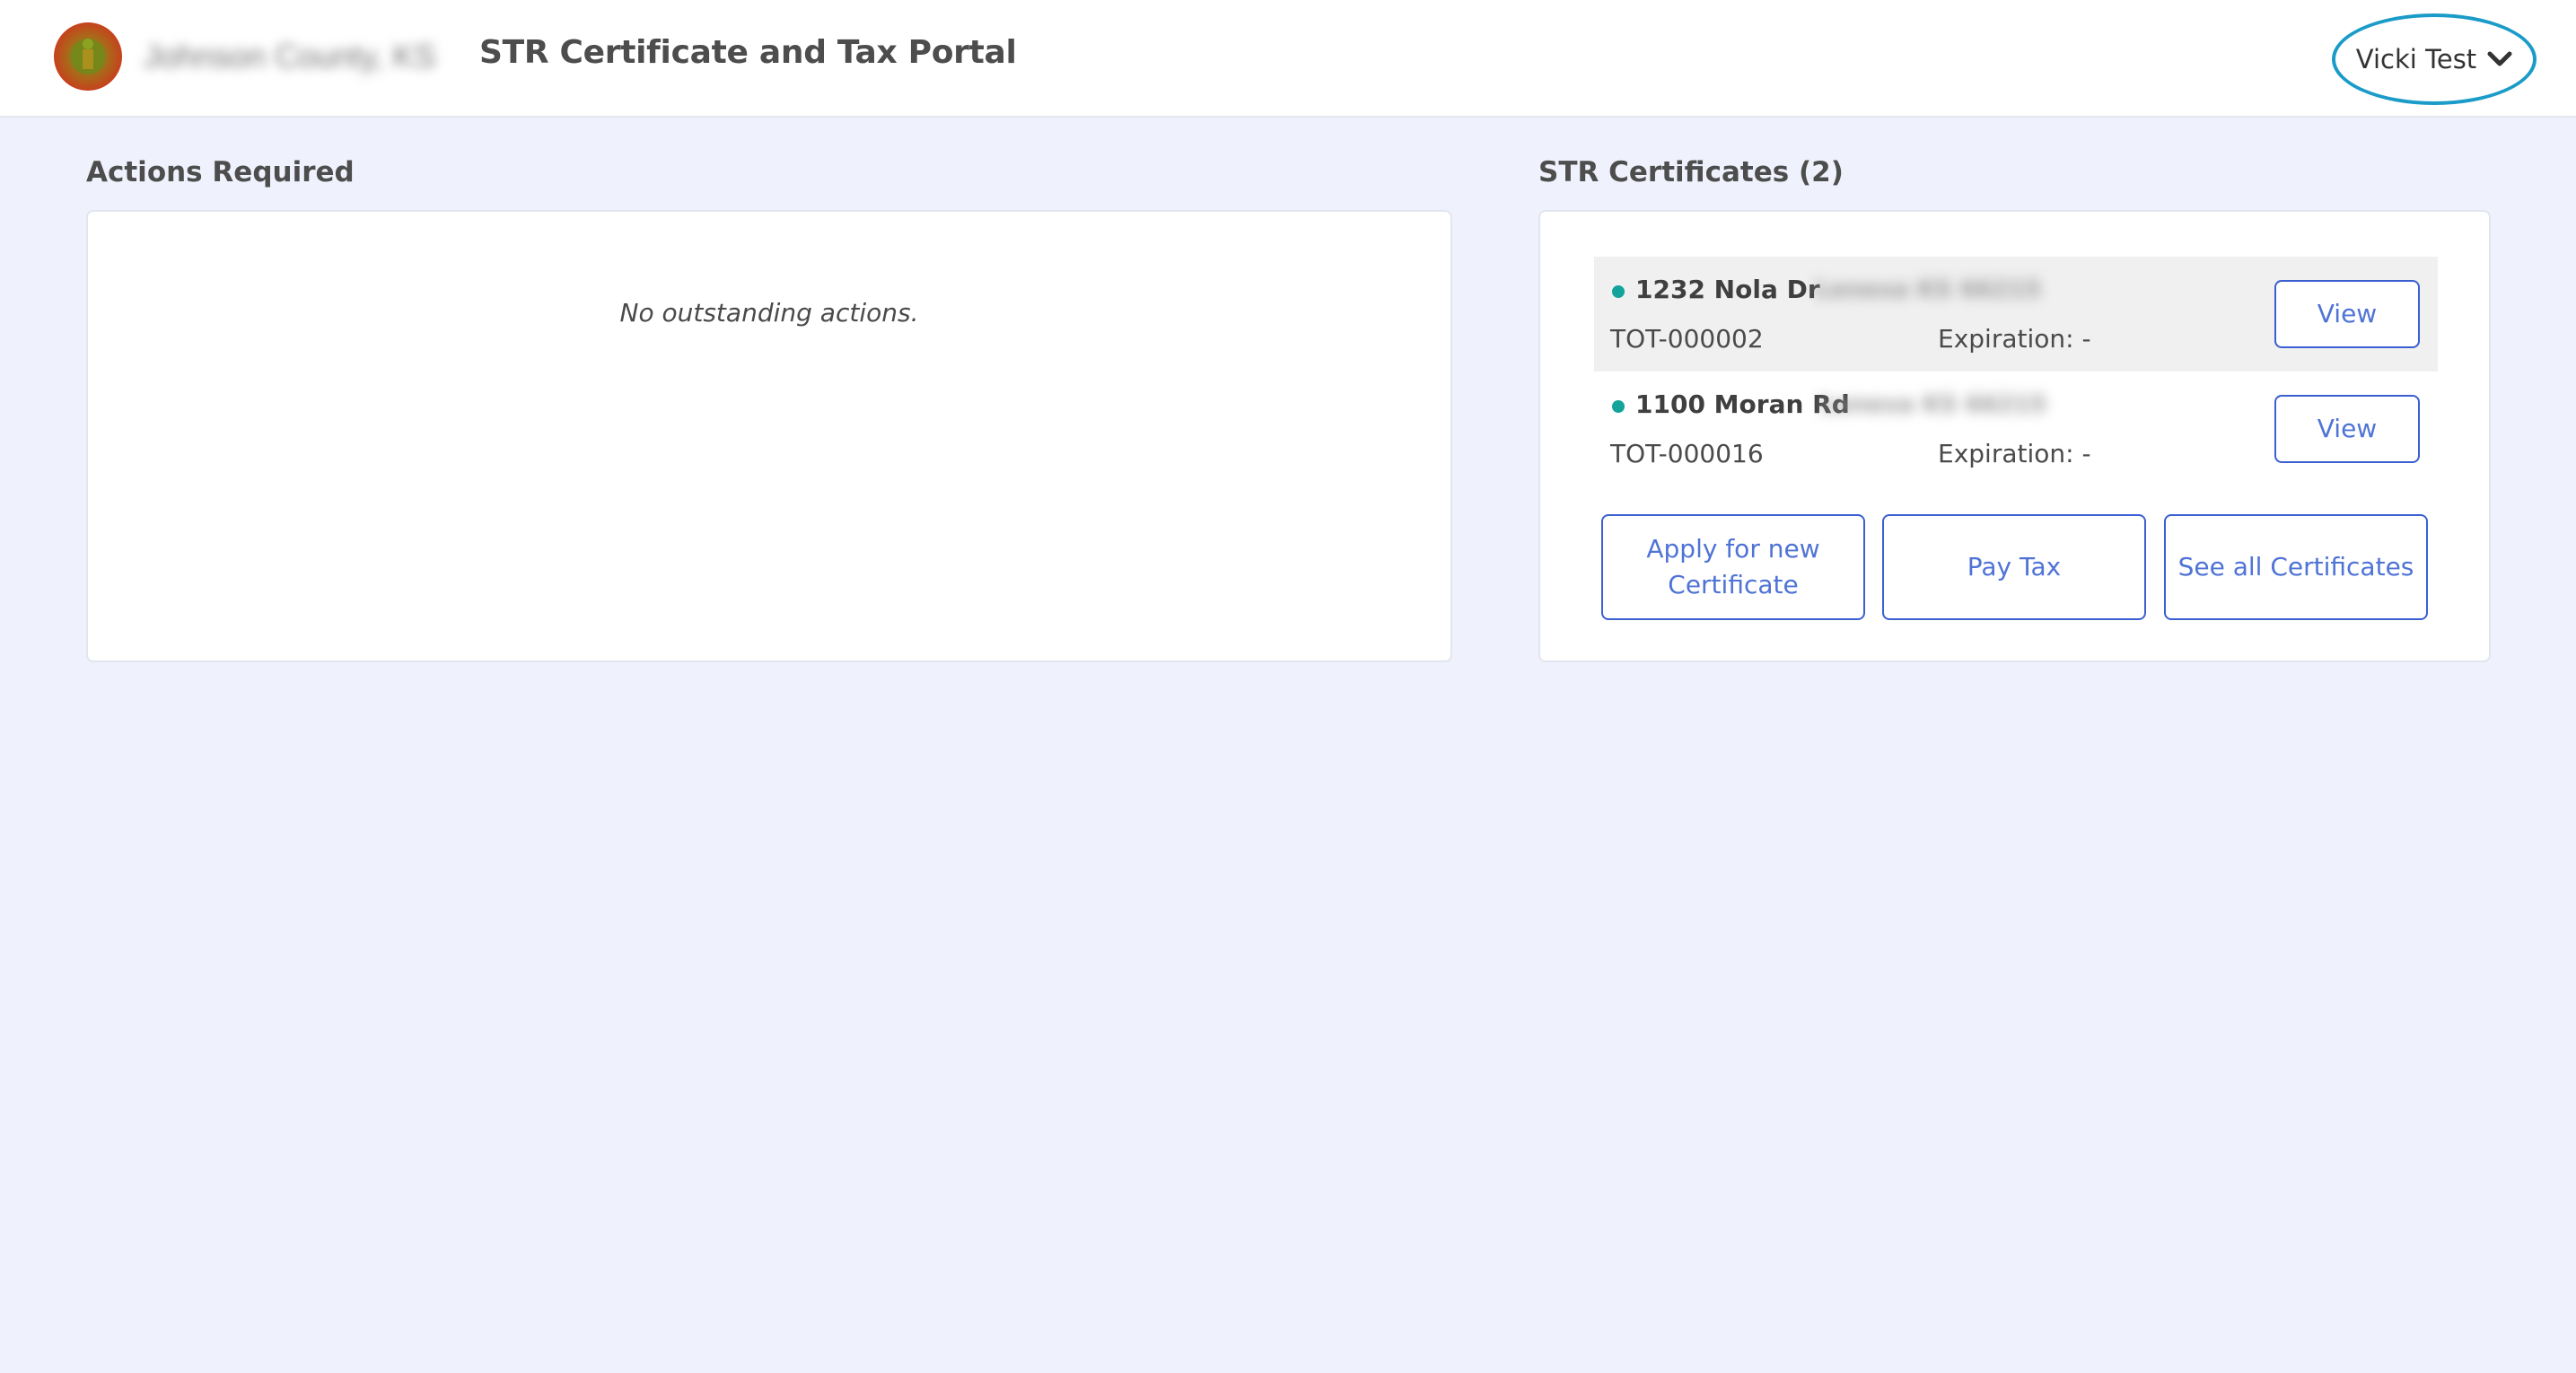  What do you see at coordinates (2296, 567) in the screenshot?
I see `see-all-certificates-button: See all Certificates` at bounding box center [2296, 567].